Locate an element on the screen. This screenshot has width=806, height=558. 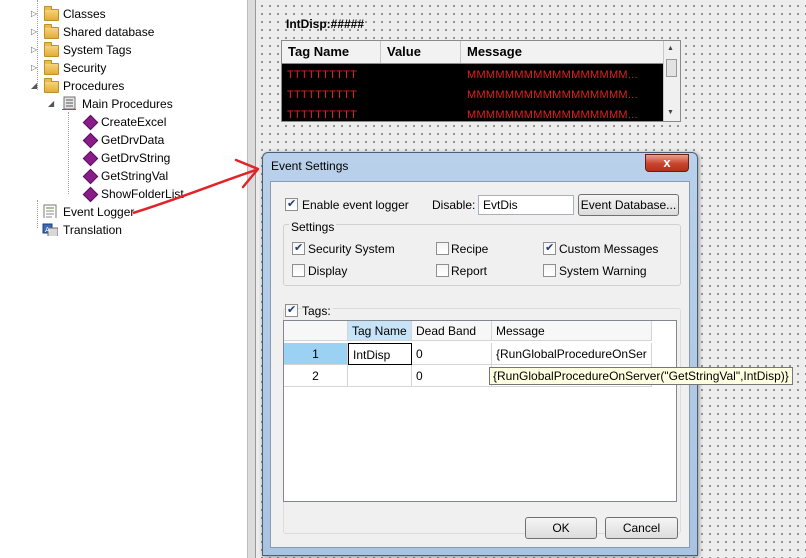
custom-messages-checkbox is located at coordinates (549, 248).